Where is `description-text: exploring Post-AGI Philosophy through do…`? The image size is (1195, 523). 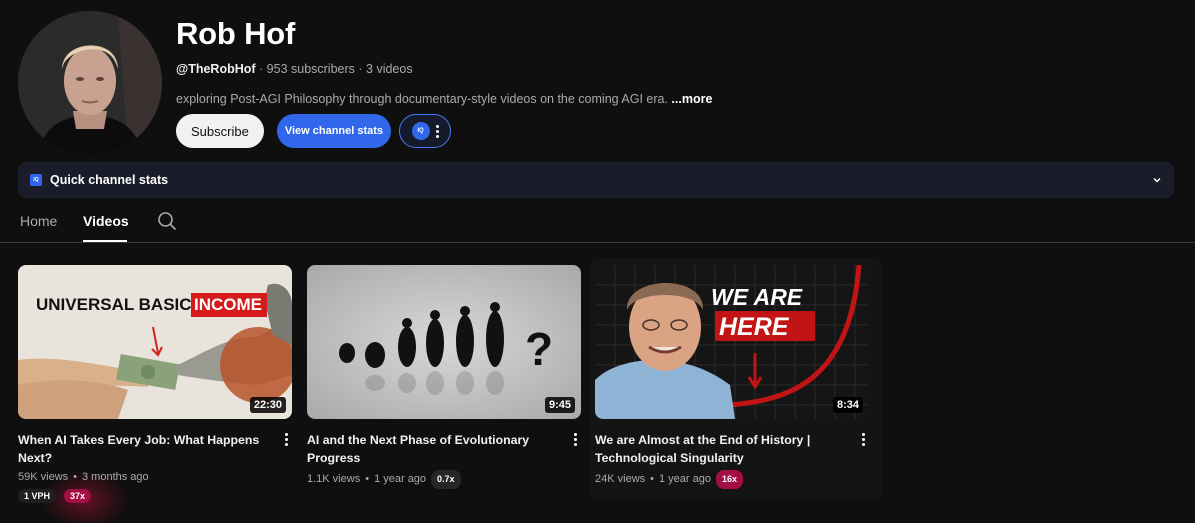 description-text: exploring Post-AGI Philosophy through do… is located at coordinates (422, 99).